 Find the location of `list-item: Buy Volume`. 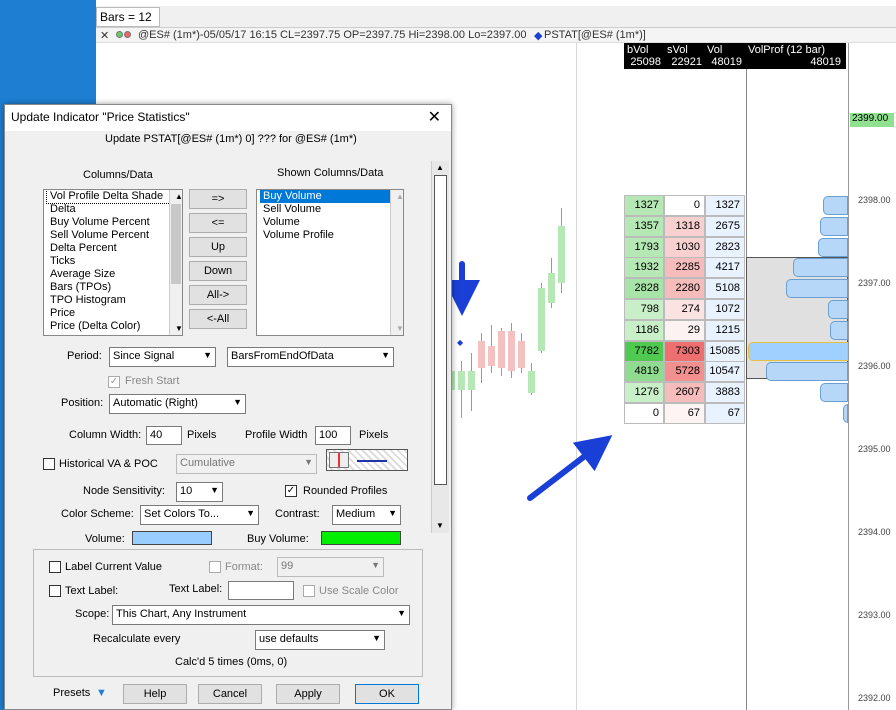

list-item: Buy Volume is located at coordinates (331, 196).